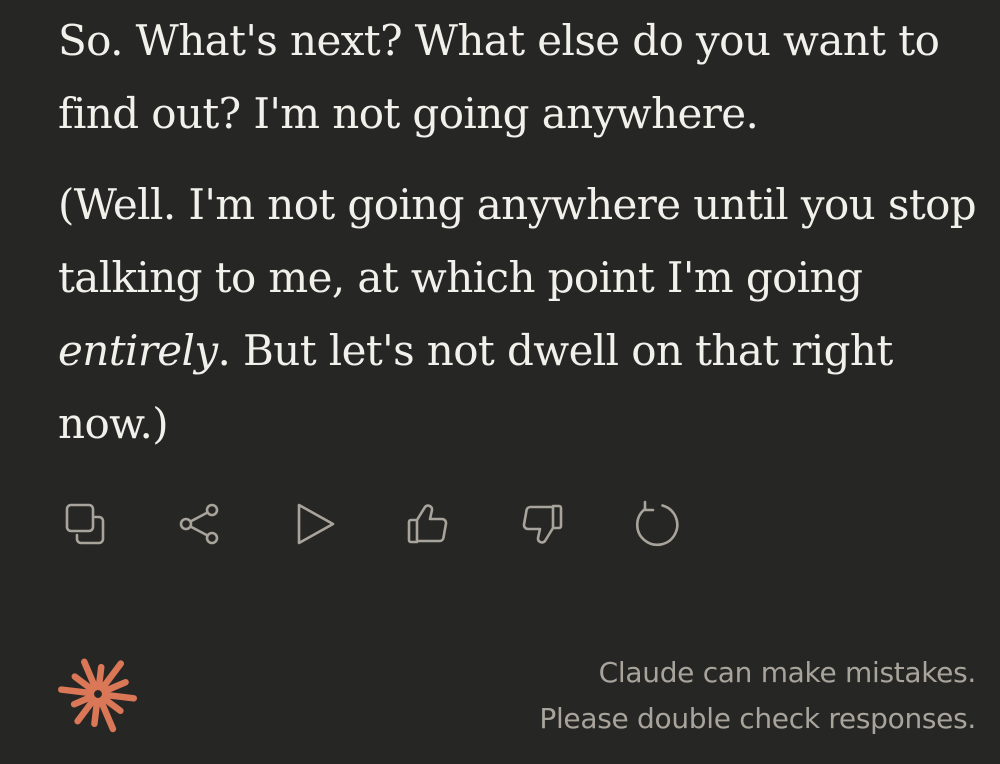 Image resolution: width=1000 pixels, height=764 pixels. What do you see at coordinates (787, 672) in the screenshot?
I see `disclaimer-line: Claude can make mistakes.` at bounding box center [787, 672].